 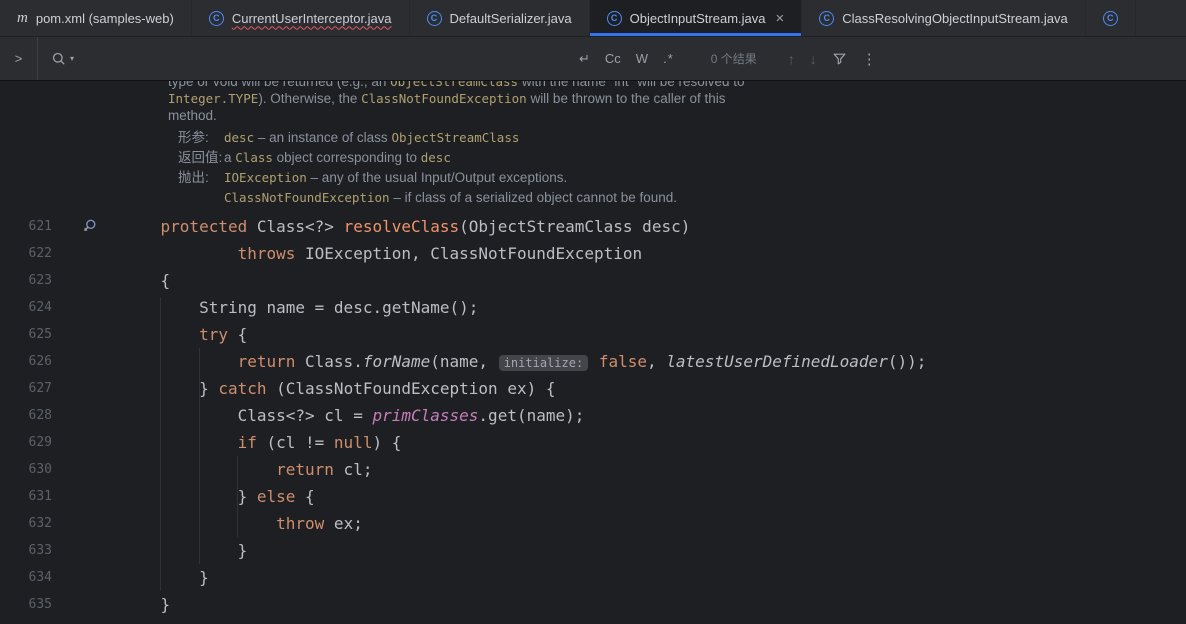 I want to click on match-case-button: Cc, so click(x=613, y=58).